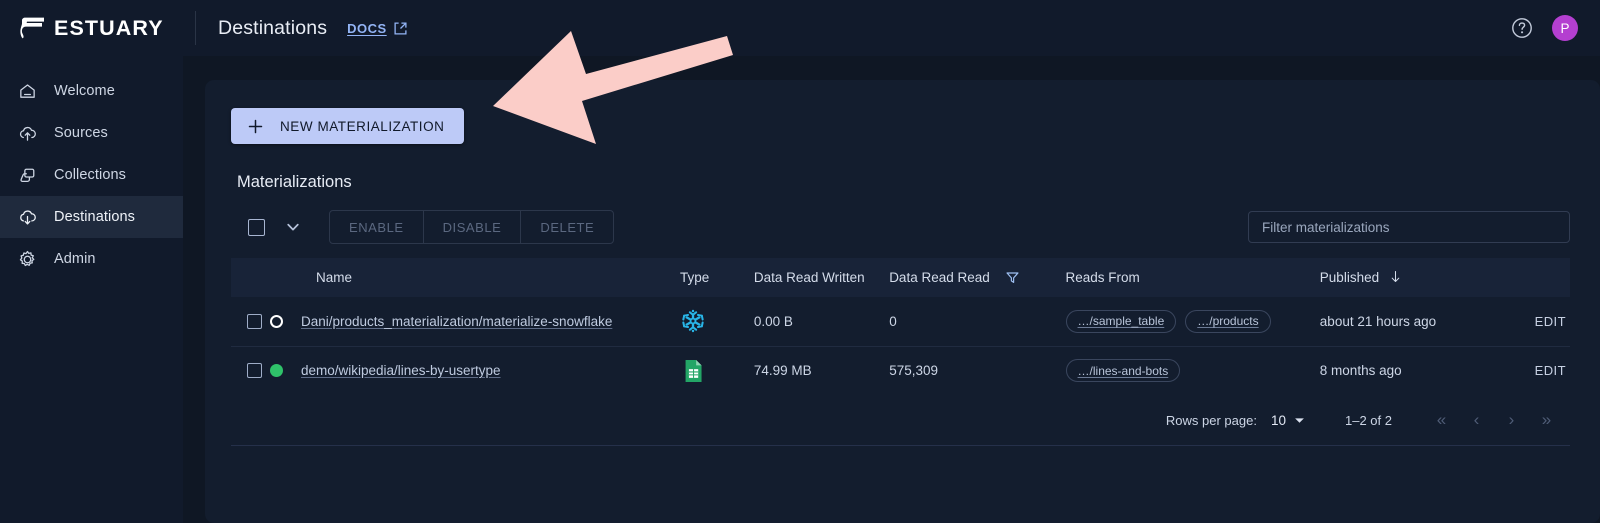 The image size is (1600, 523). What do you see at coordinates (1546, 420) in the screenshot?
I see `last-page-button: »` at bounding box center [1546, 420].